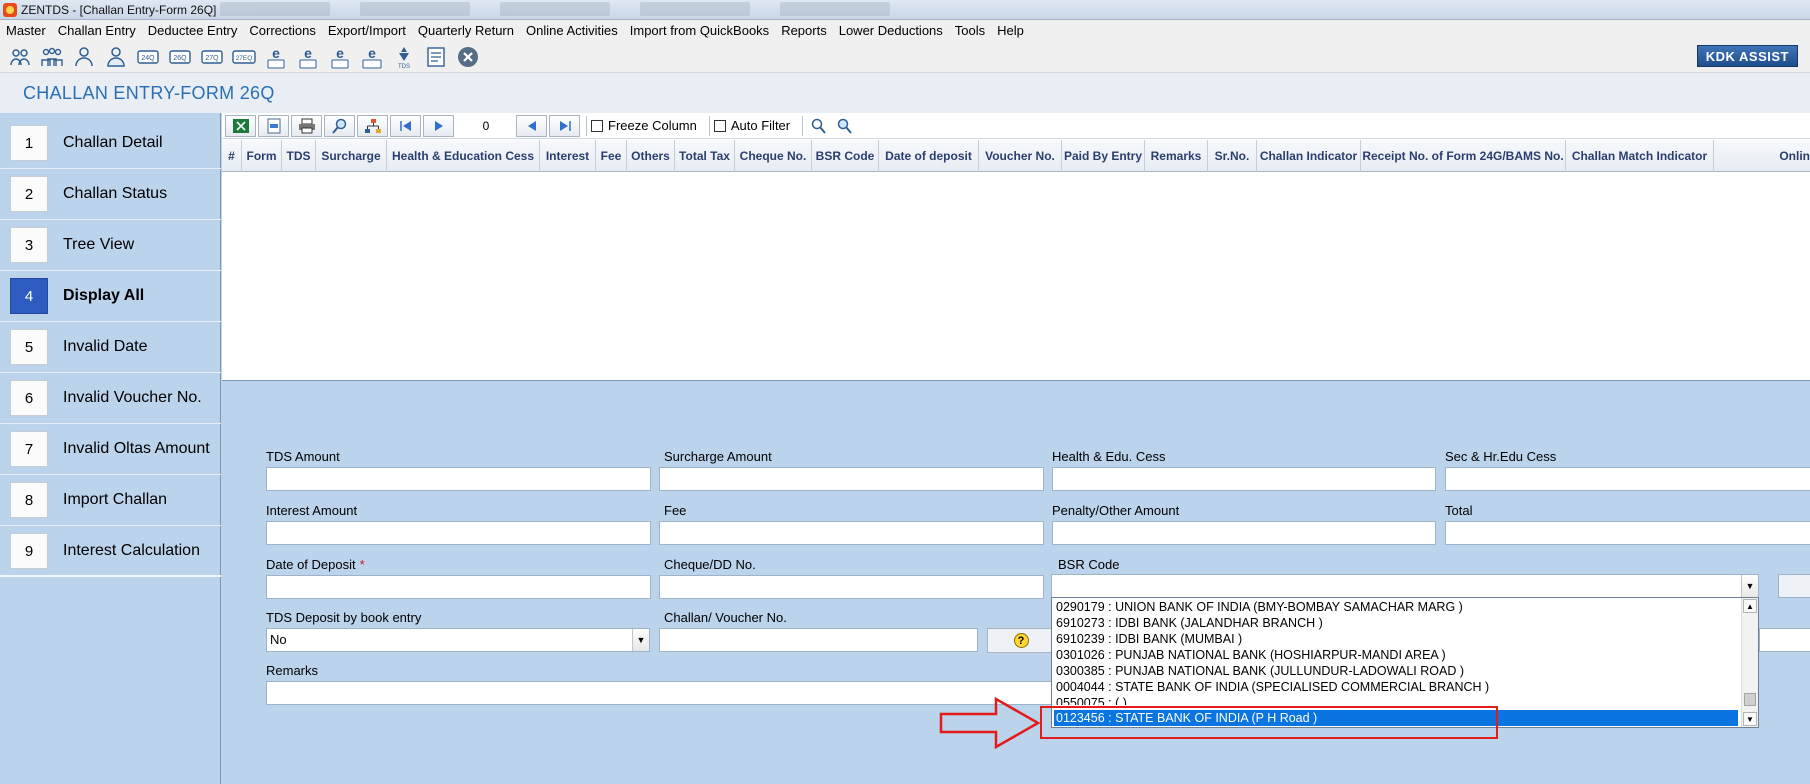  I want to click on extra-field, so click(1784, 640).